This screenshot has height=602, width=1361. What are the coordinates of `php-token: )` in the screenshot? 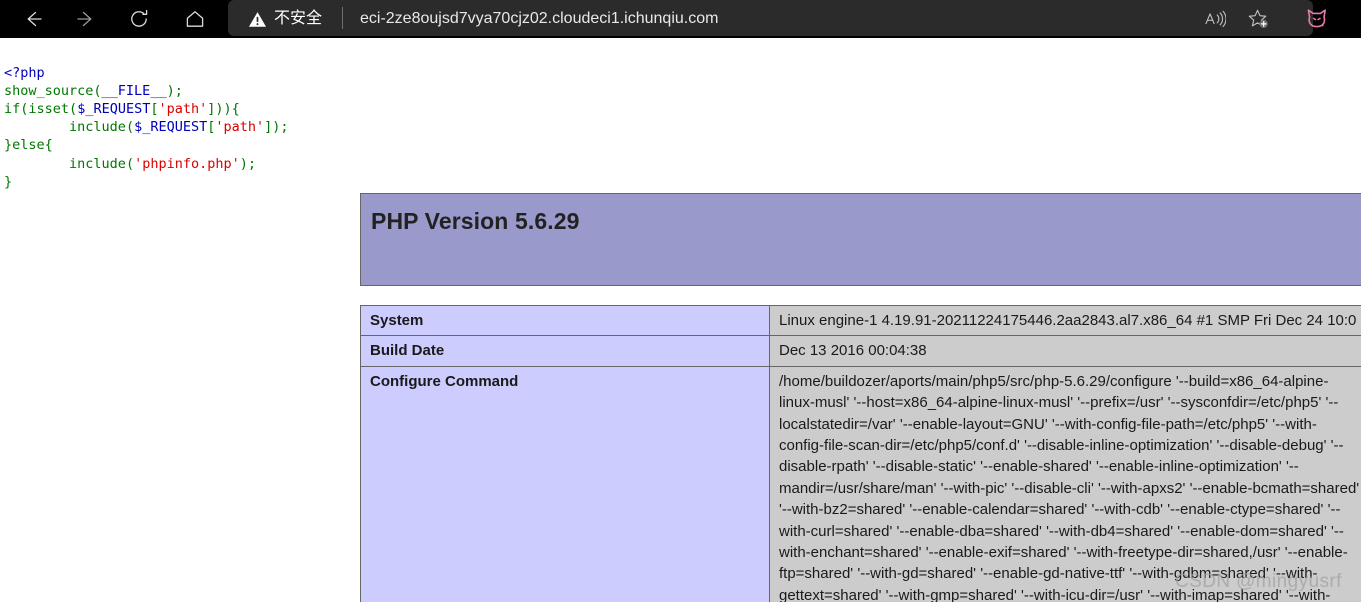 It's located at (170, 90).